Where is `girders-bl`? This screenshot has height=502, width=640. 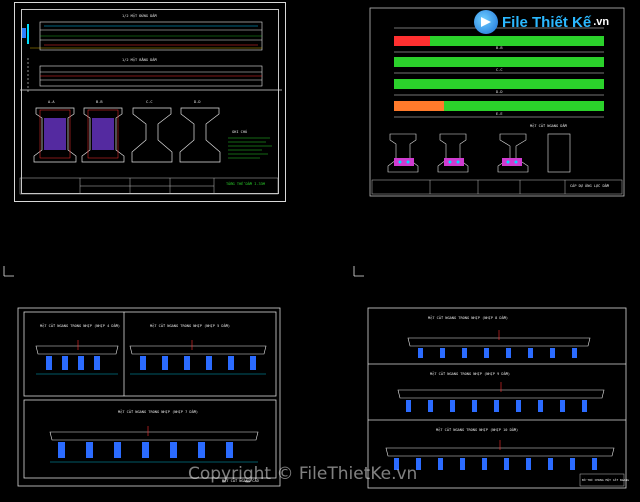
girders-bl is located at coordinates (151, 407).